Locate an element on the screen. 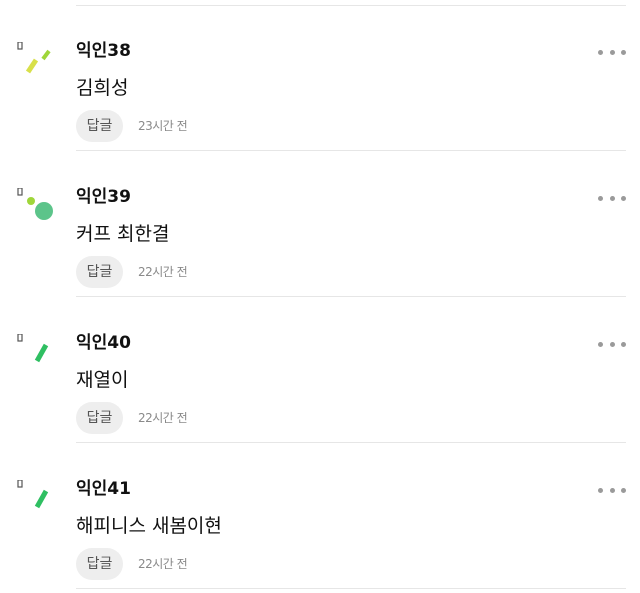 The height and width of the screenshot is (593, 640). comment-body: 재열이 is located at coordinates (102, 380).